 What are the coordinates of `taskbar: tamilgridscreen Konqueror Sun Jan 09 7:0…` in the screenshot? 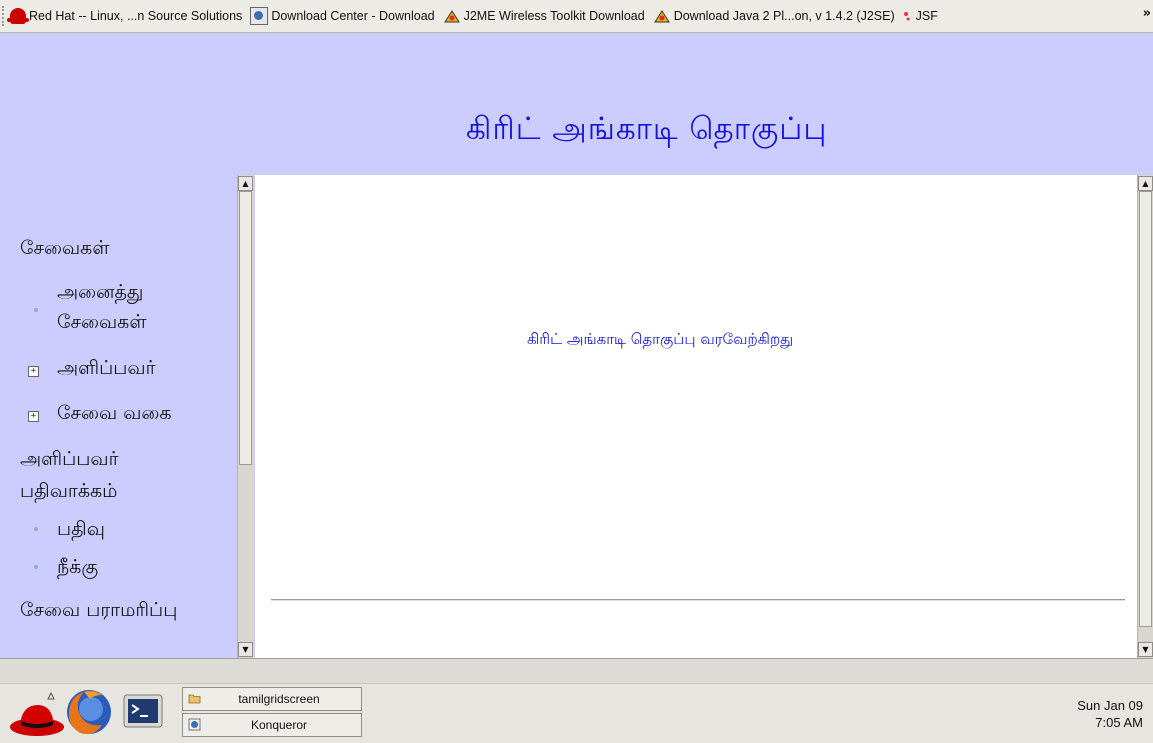 It's located at (576, 700).